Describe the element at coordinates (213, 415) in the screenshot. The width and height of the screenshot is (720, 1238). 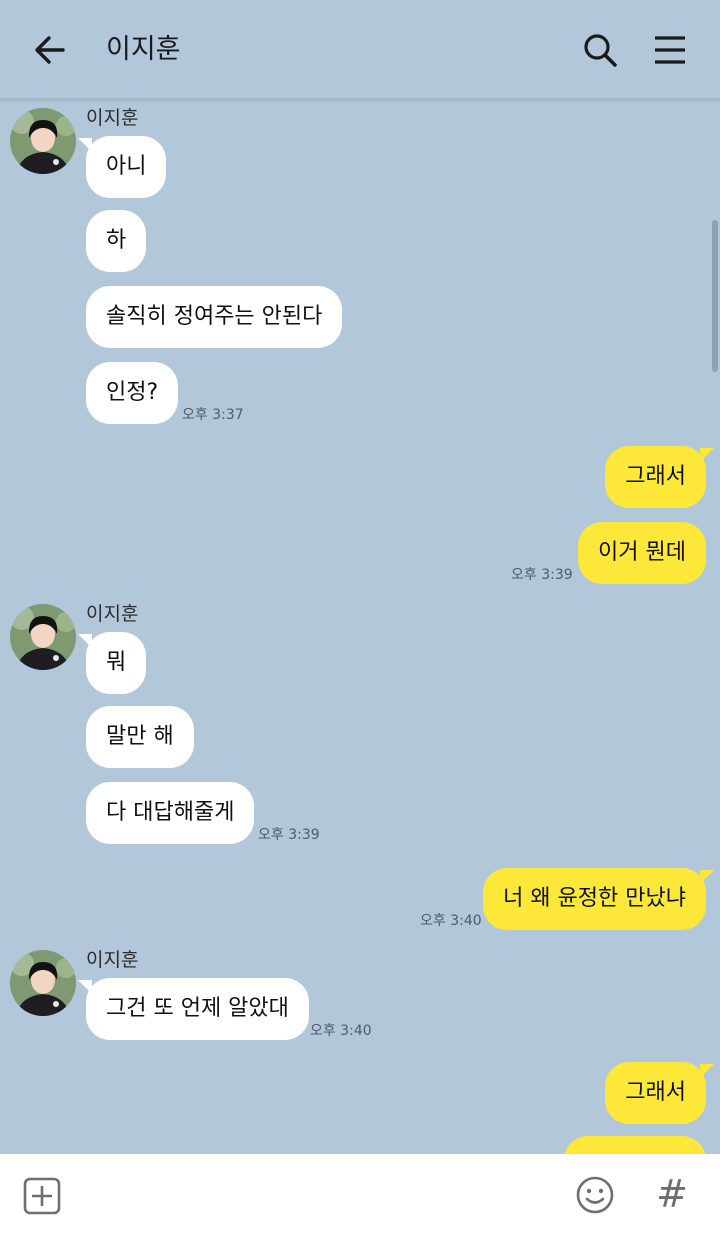
I see `message-time: 오후 3:37` at that location.